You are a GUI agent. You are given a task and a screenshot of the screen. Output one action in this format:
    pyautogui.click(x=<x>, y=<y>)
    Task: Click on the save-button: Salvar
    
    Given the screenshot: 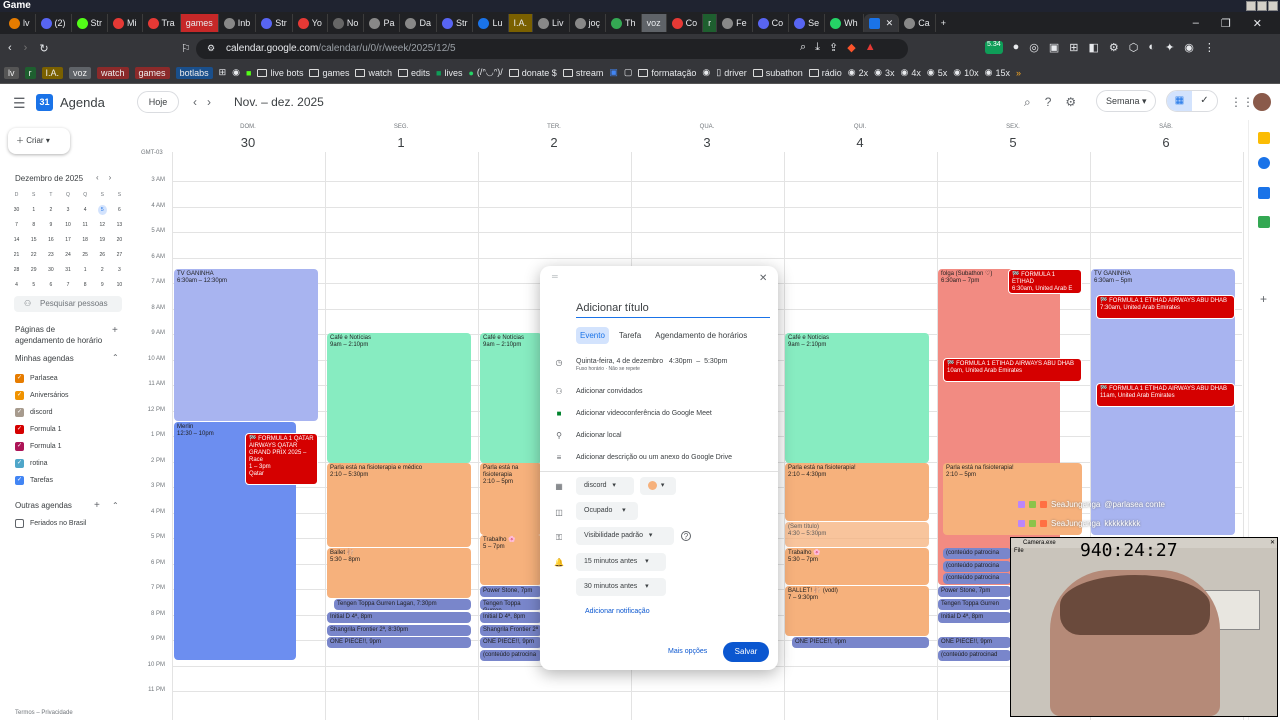 What is the action you would take?
    pyautogui.click(x=746, y=652)
    